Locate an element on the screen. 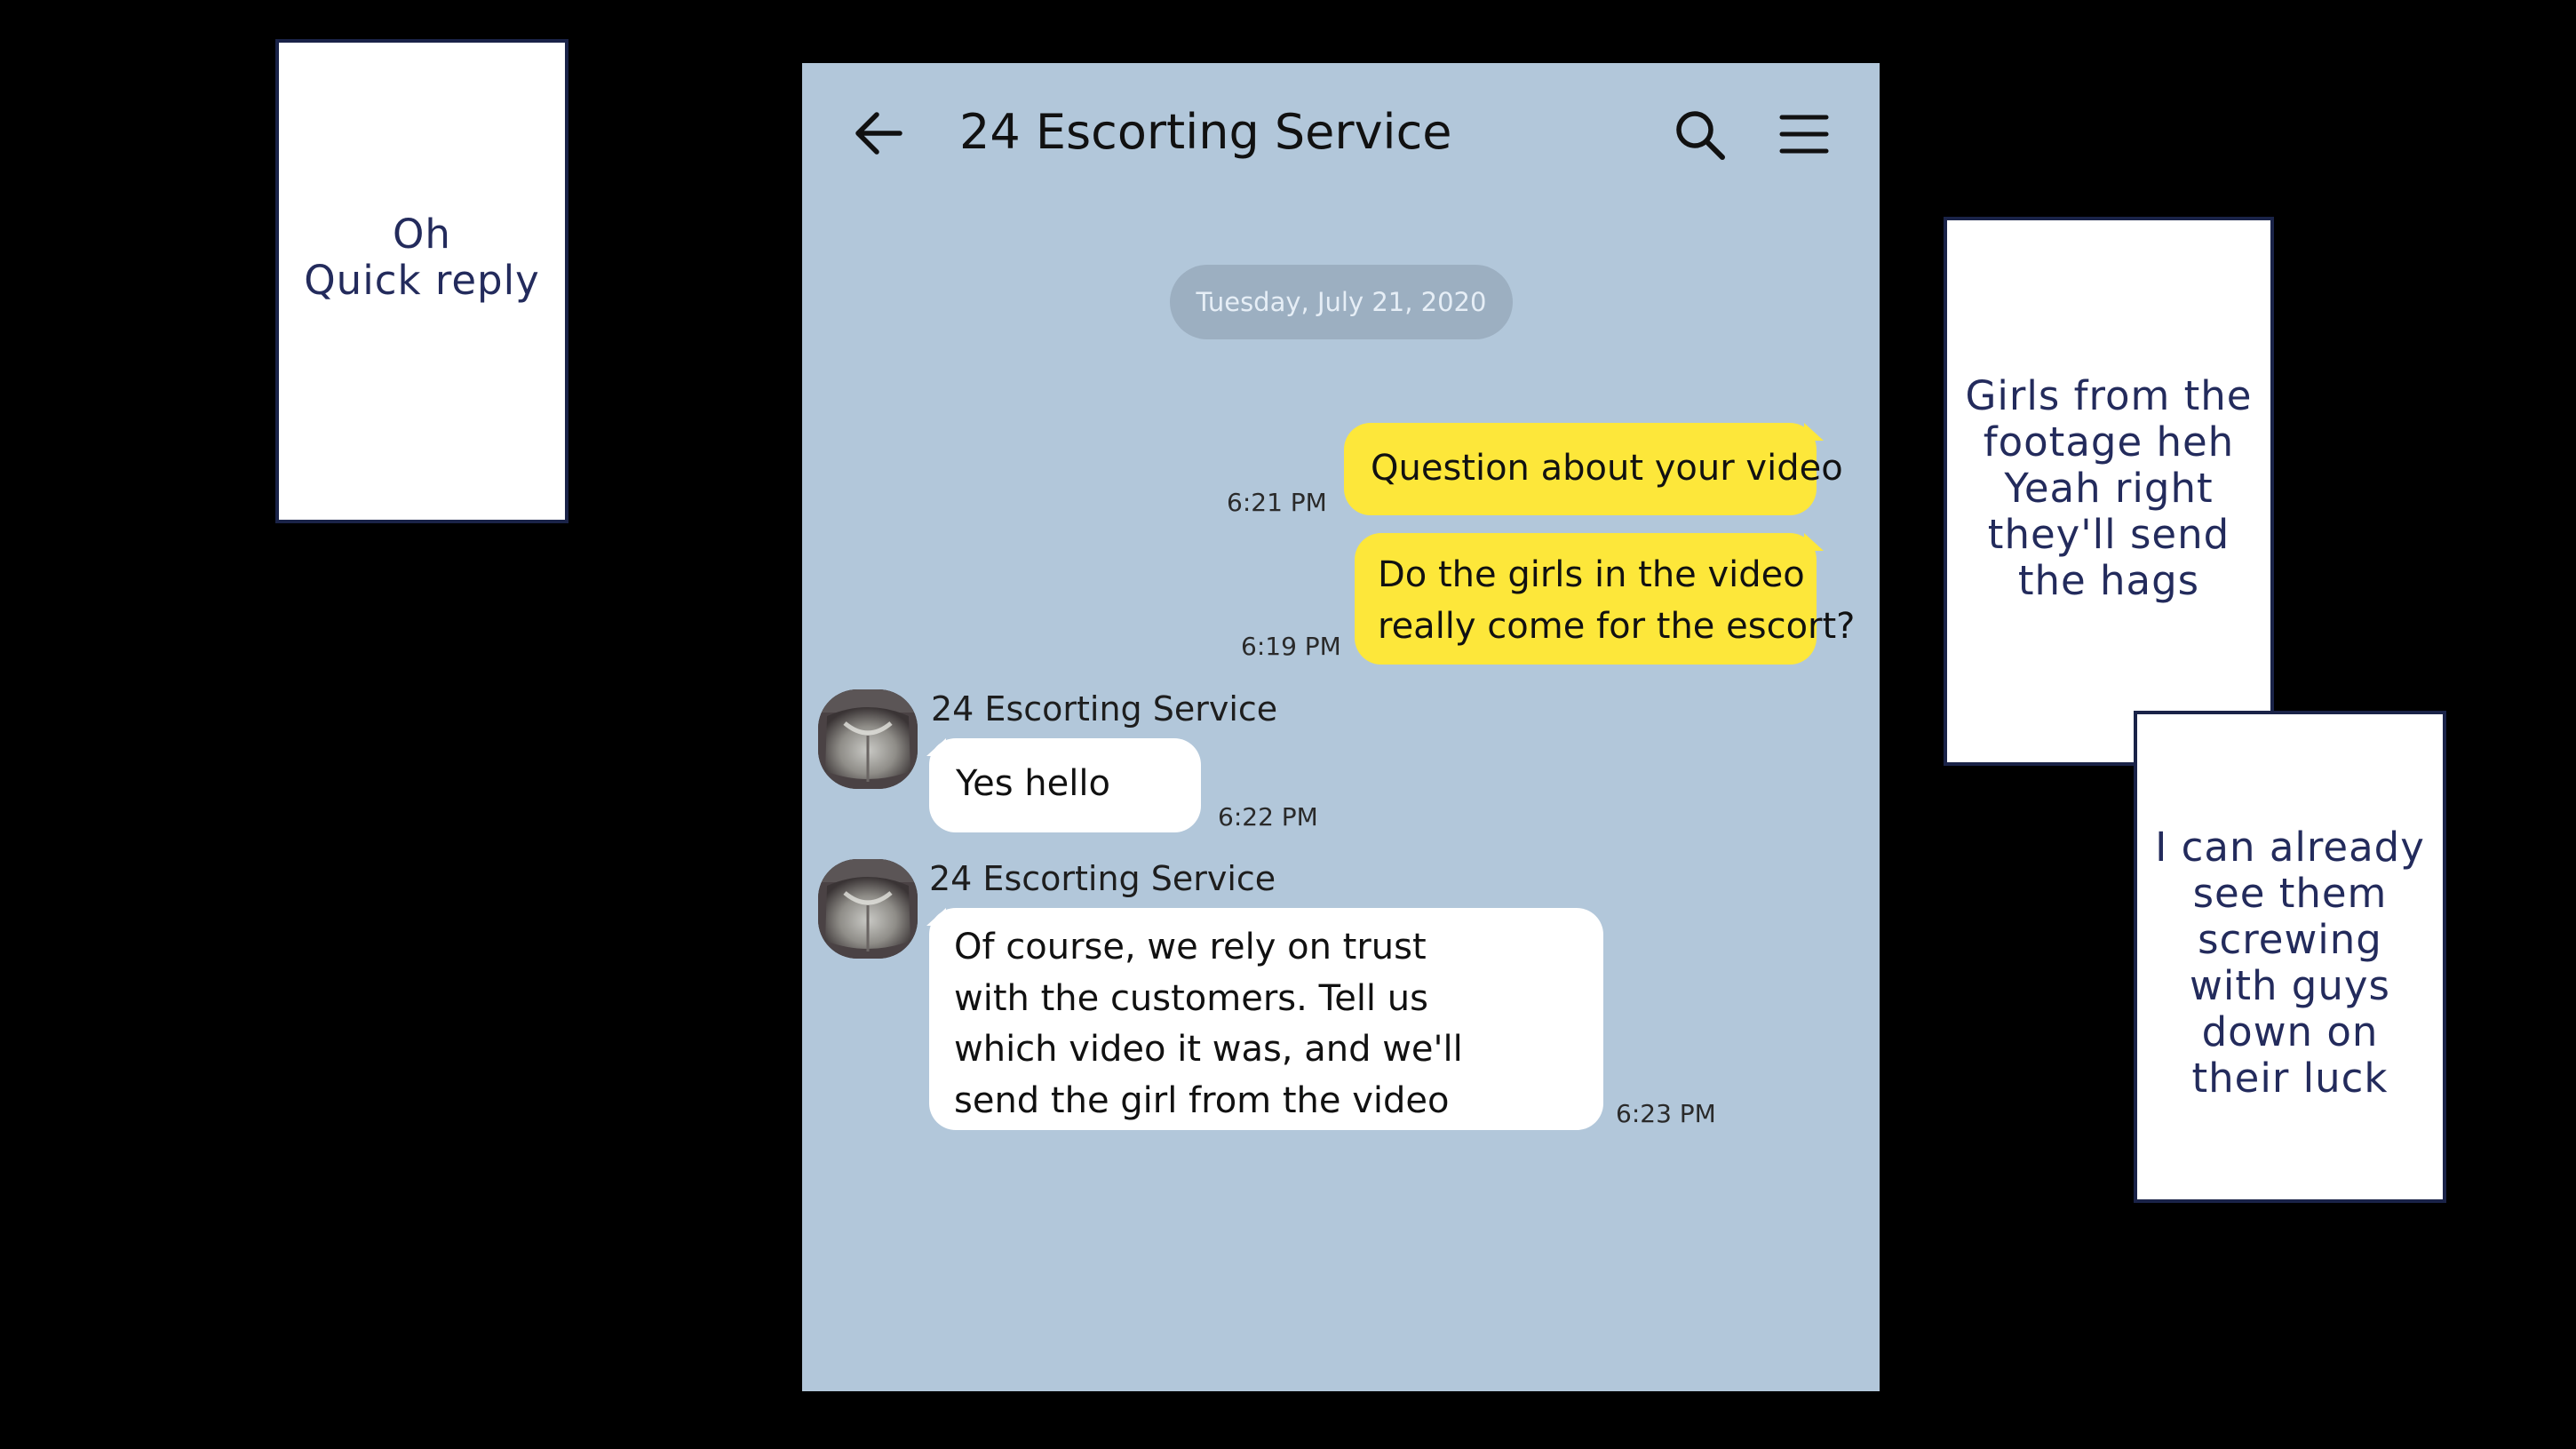 The image size is (2576, 1449). message-text: send the girl from the video is located at coordinates (1202, 1100).